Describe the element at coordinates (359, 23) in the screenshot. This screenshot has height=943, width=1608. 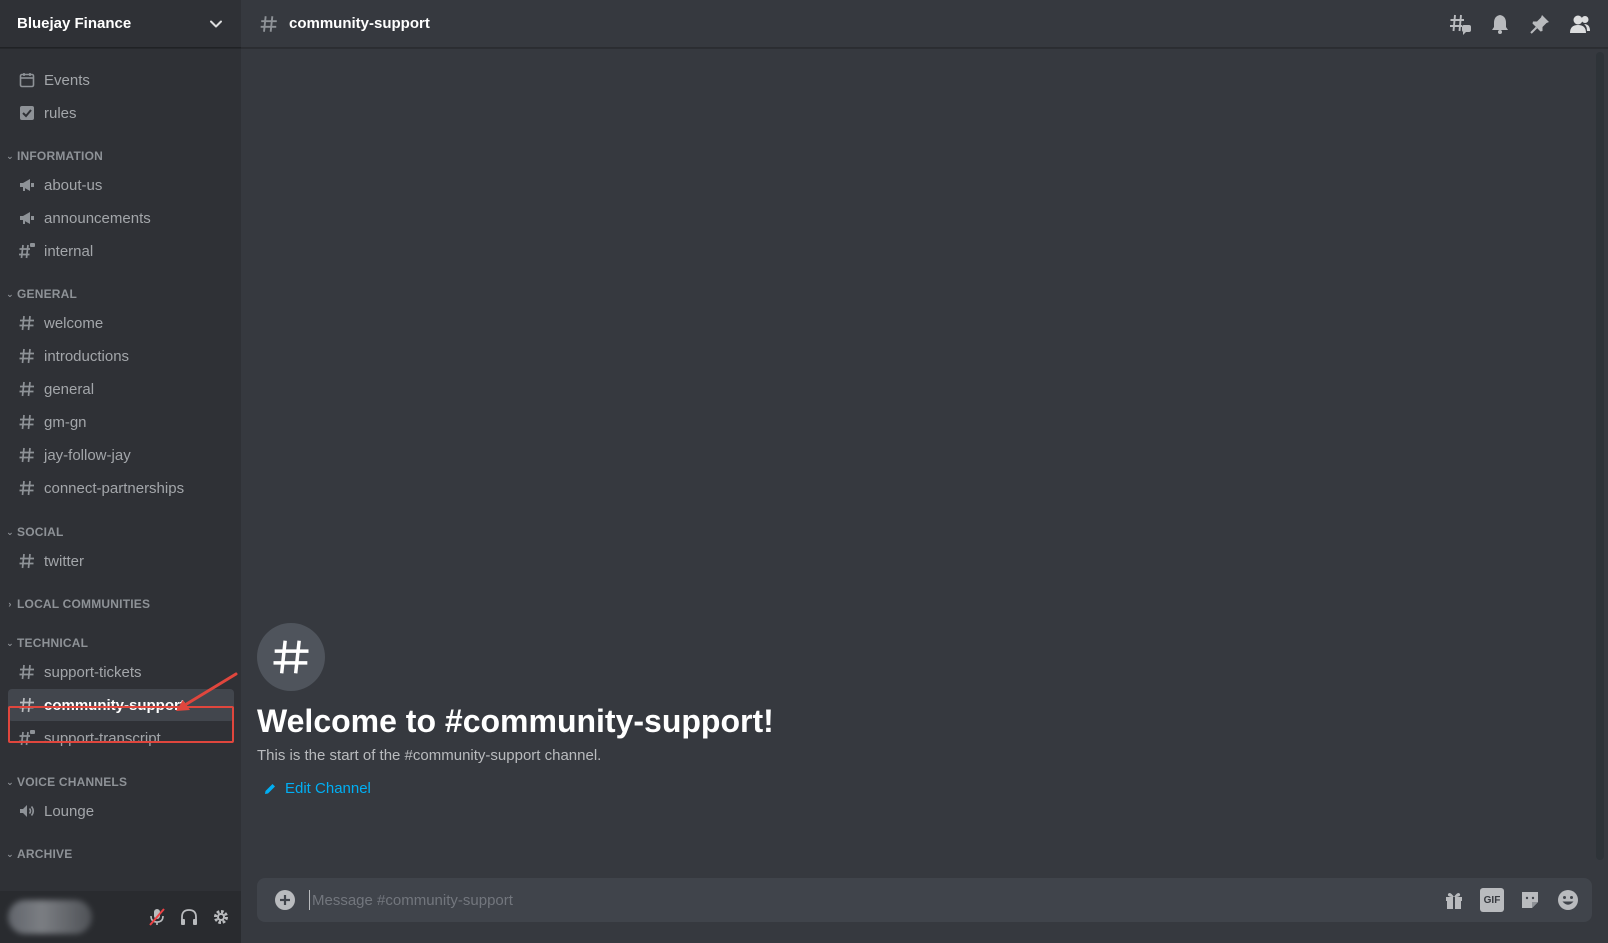
I see `channel-title: community-support` at that location.